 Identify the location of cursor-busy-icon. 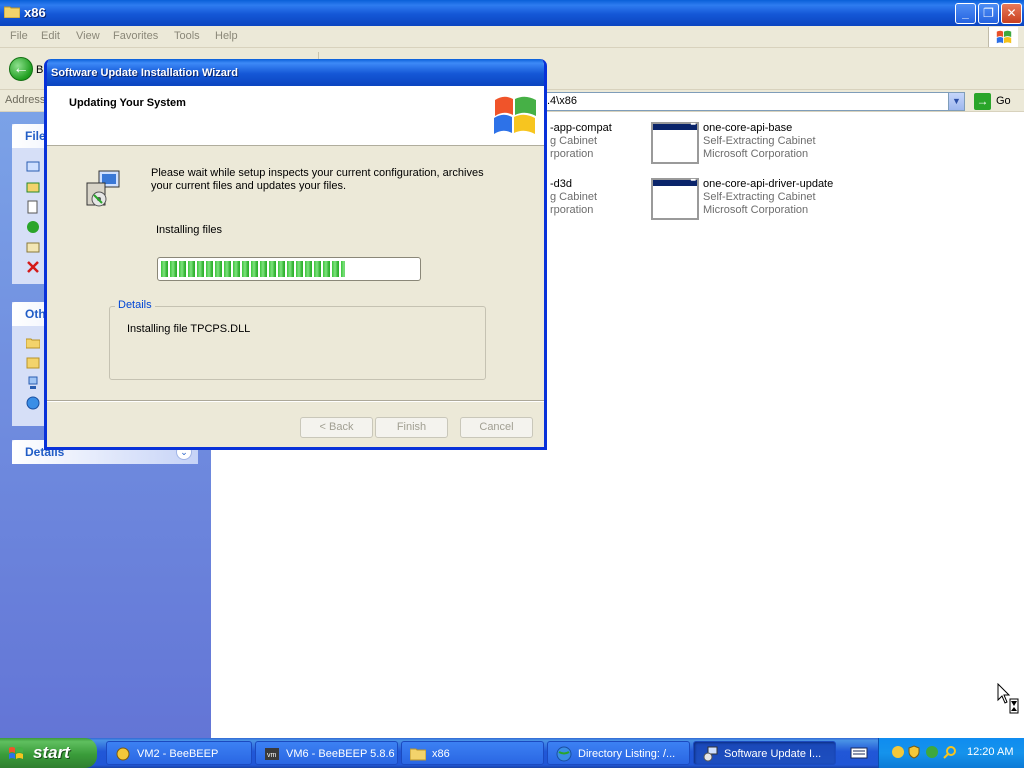
(1008, 698).